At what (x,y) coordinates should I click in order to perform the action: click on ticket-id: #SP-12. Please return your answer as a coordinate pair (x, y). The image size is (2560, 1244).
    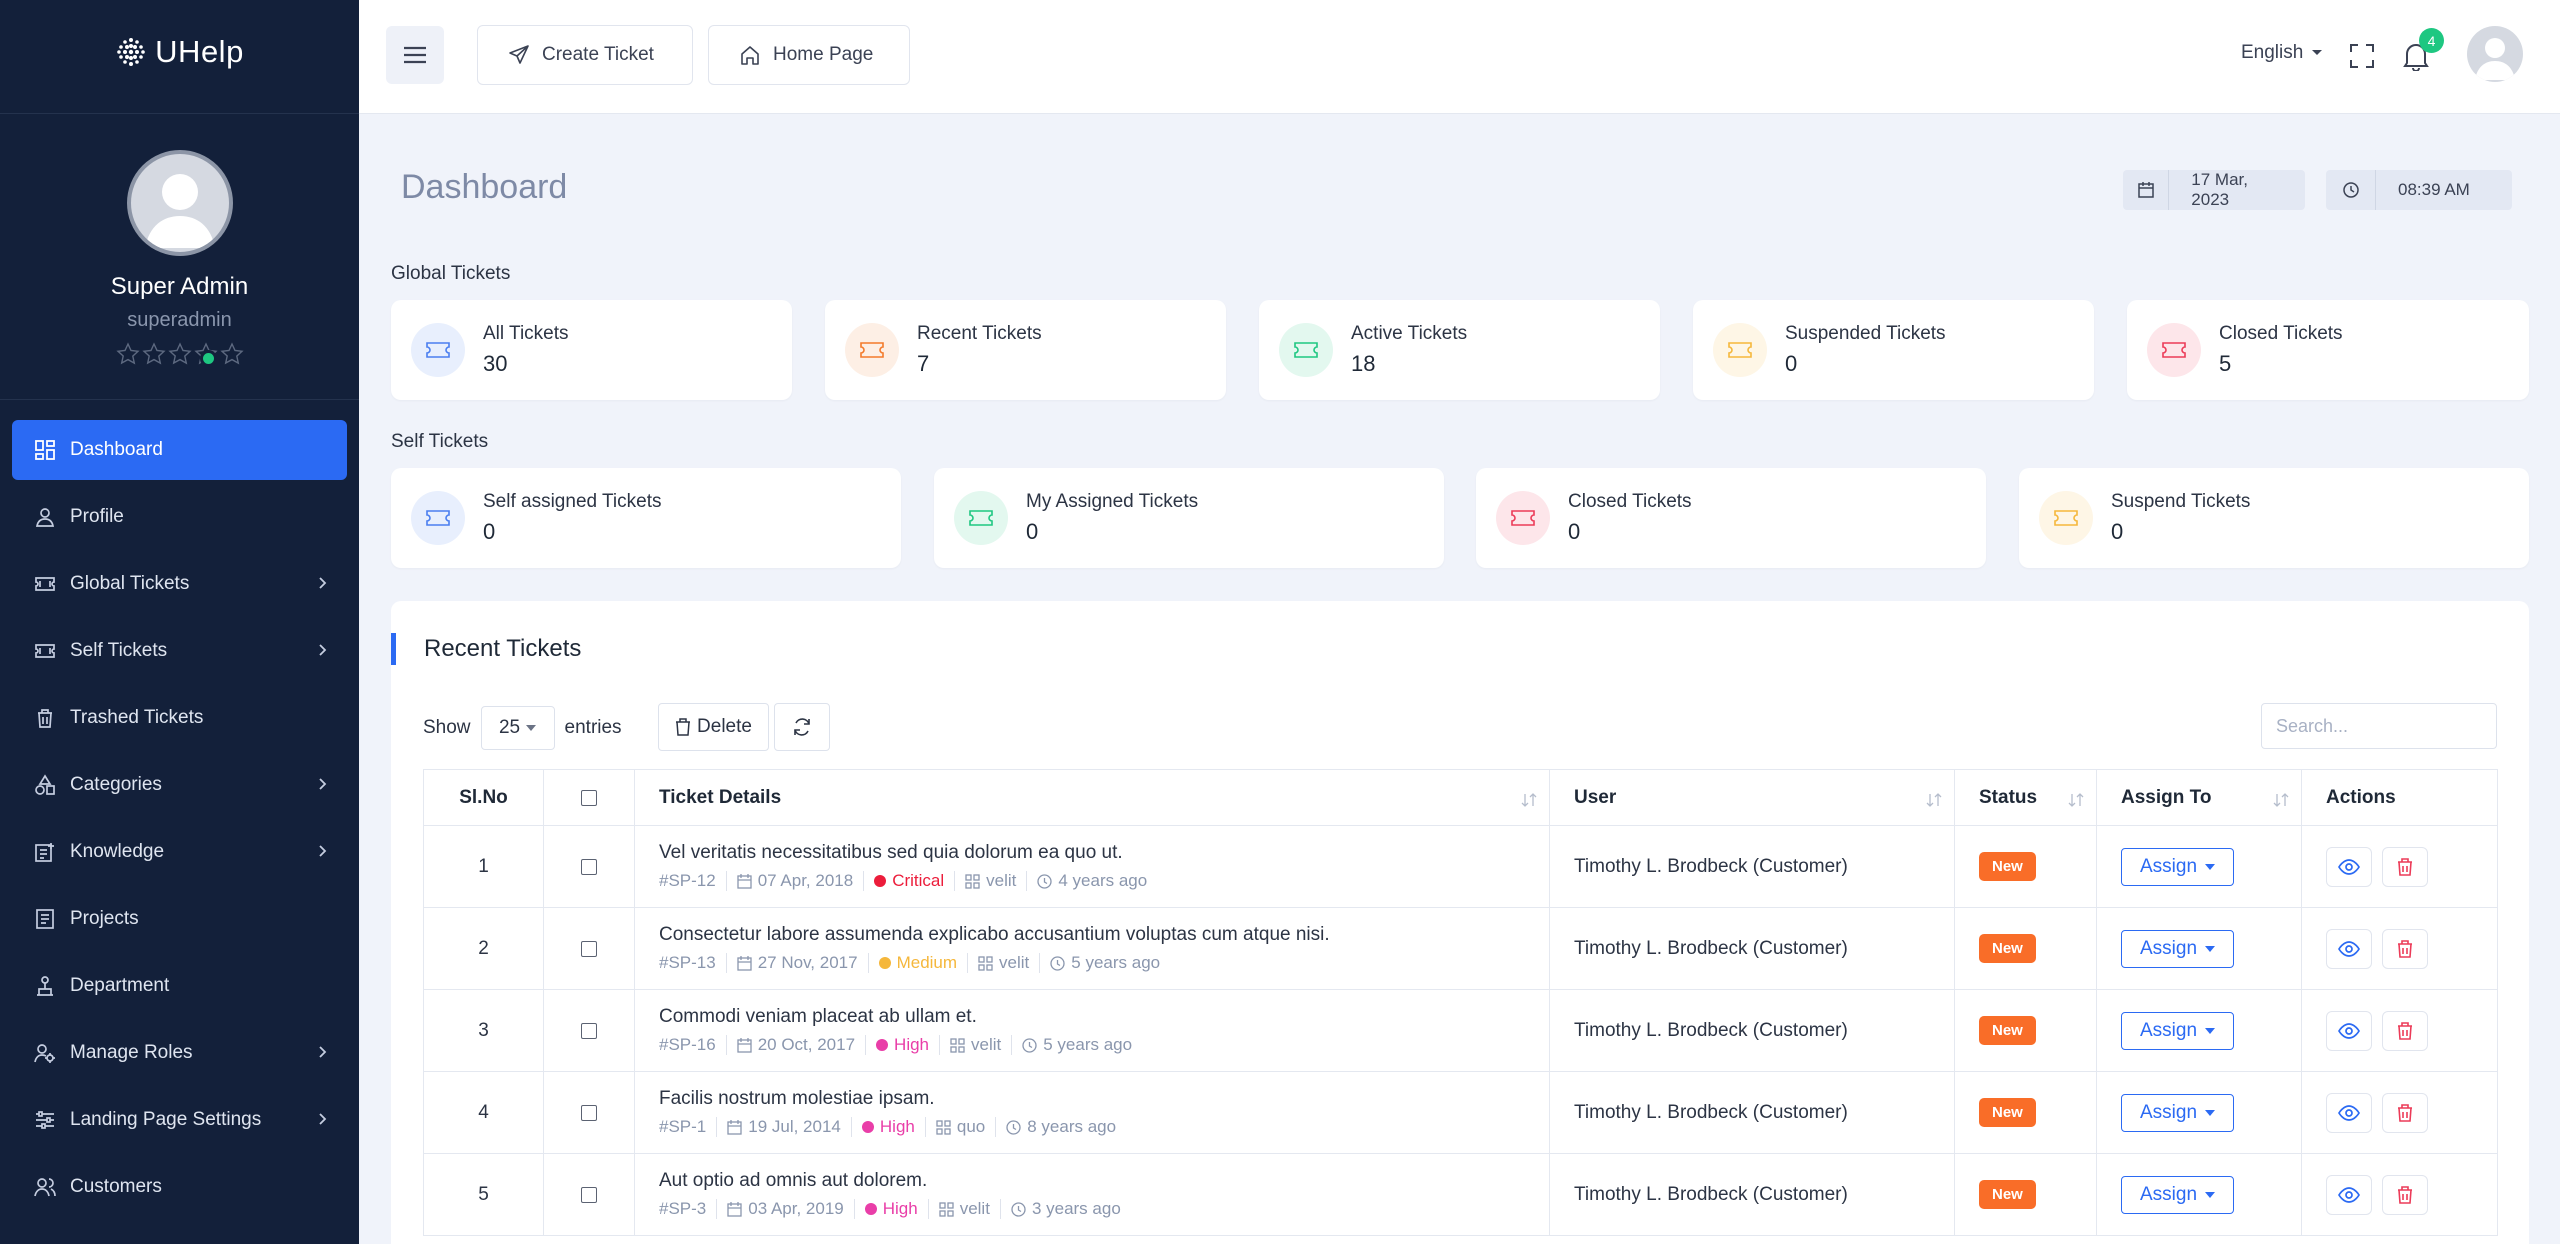
    Looking at the image, I should click on (687, 880).